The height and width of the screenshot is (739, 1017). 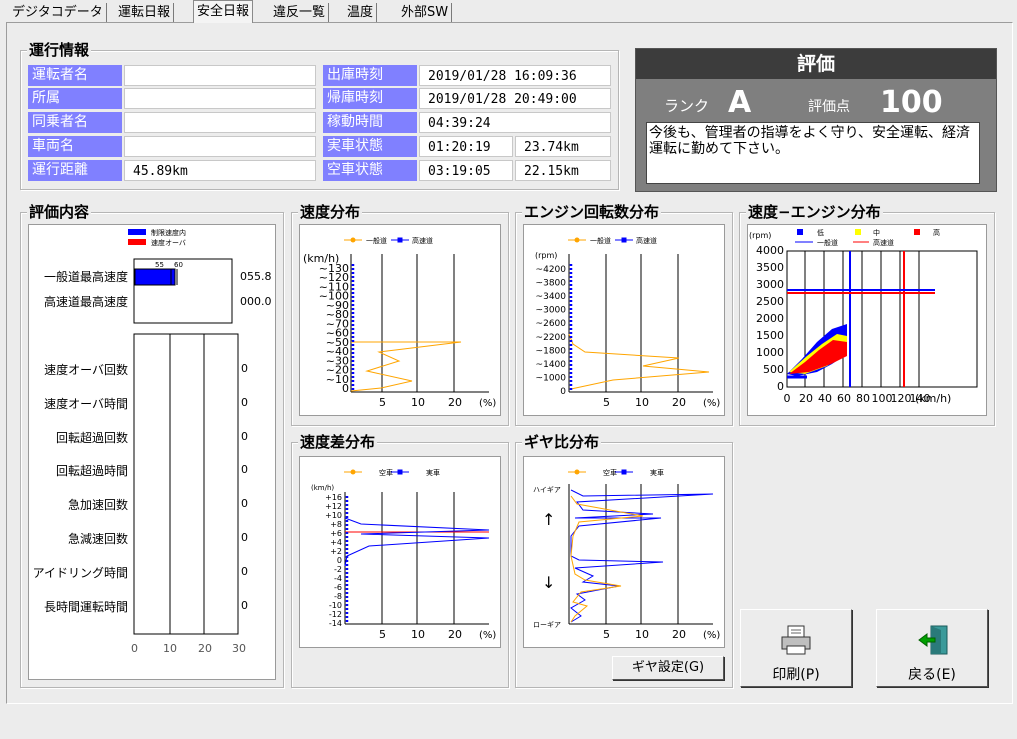 What do you see at coordinates (86, 370) in the screenshot?
I see `overspeed-count-label: 速度オーバ回数` at bounding box center [86, 370].